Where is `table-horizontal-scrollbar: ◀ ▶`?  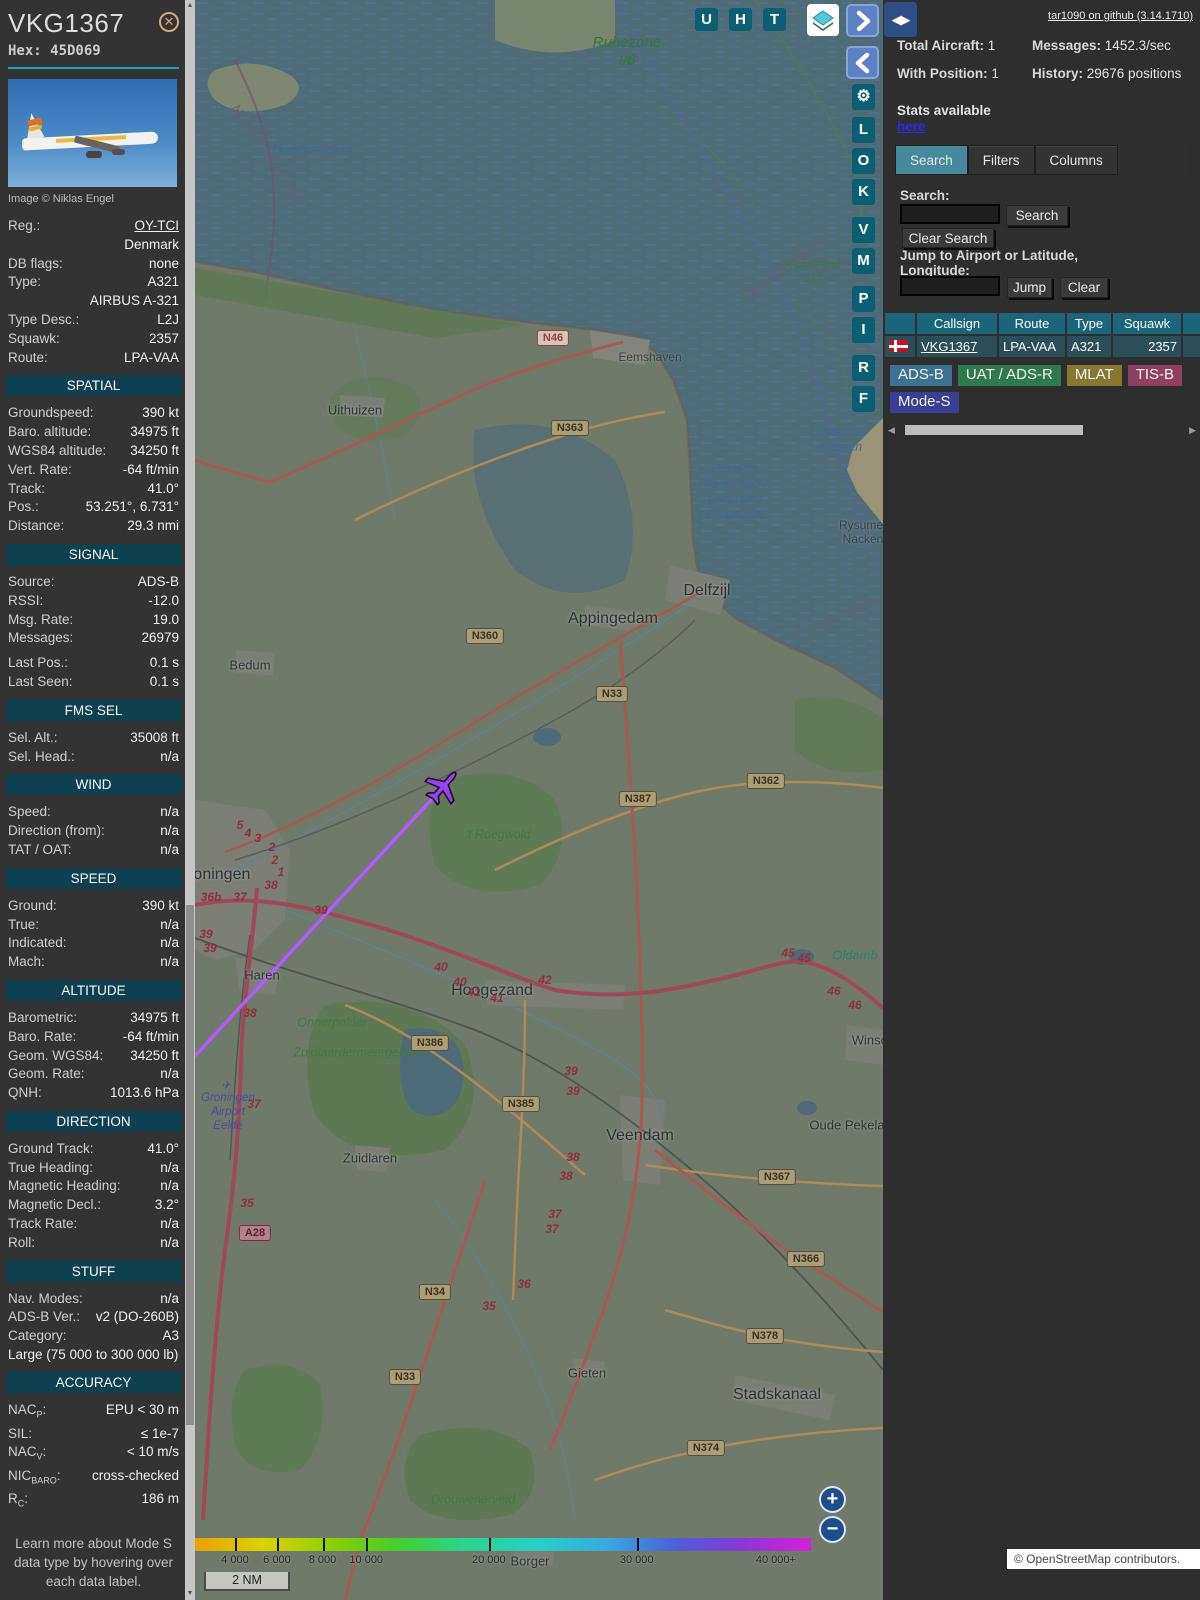
table-horizontal-scrollbar: ◀ ▶ is located at coordinates (1041, 430).